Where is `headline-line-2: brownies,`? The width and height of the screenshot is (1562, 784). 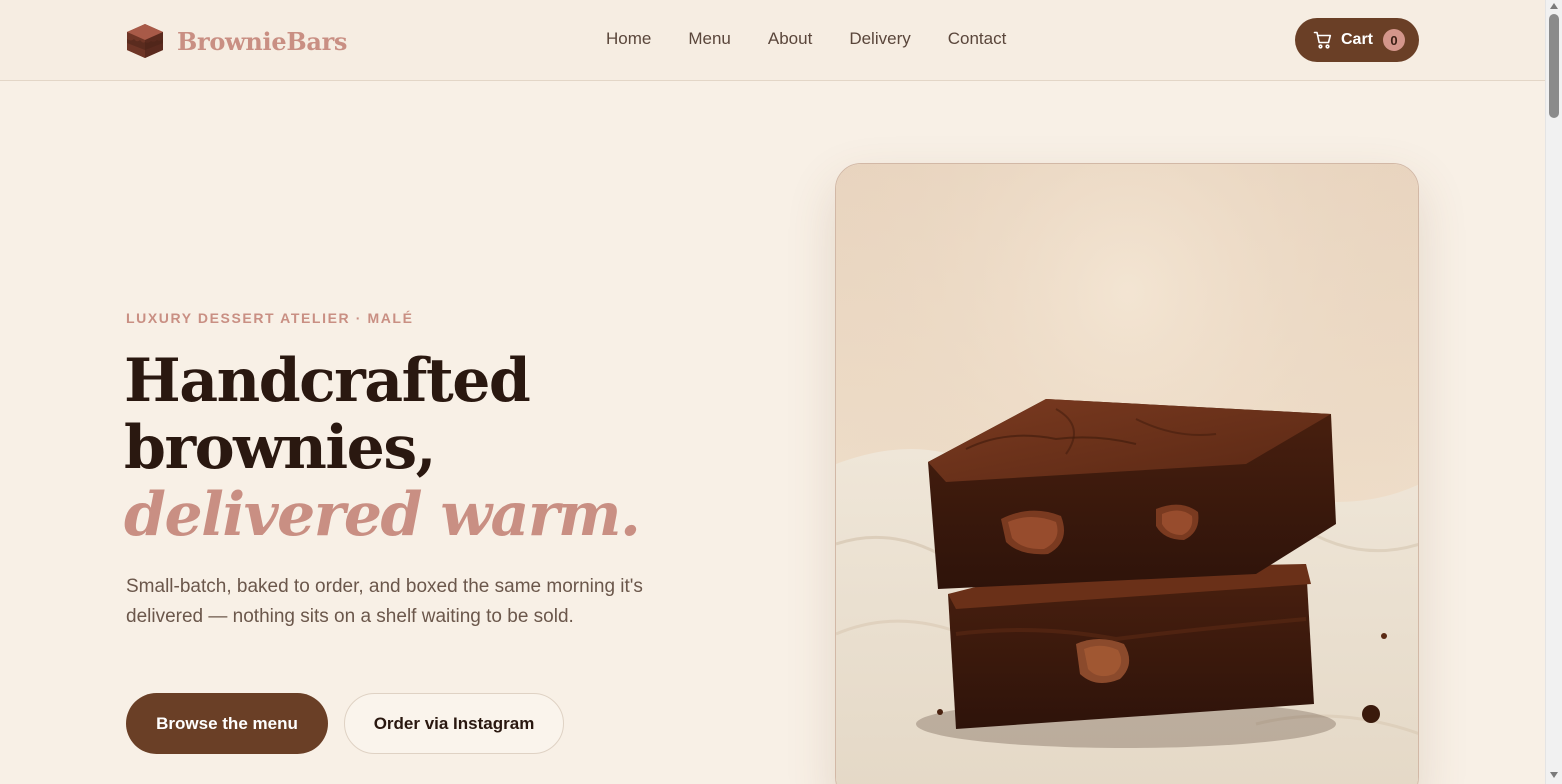
headline-line-2: brownies, is located at coordinates (280, 448).